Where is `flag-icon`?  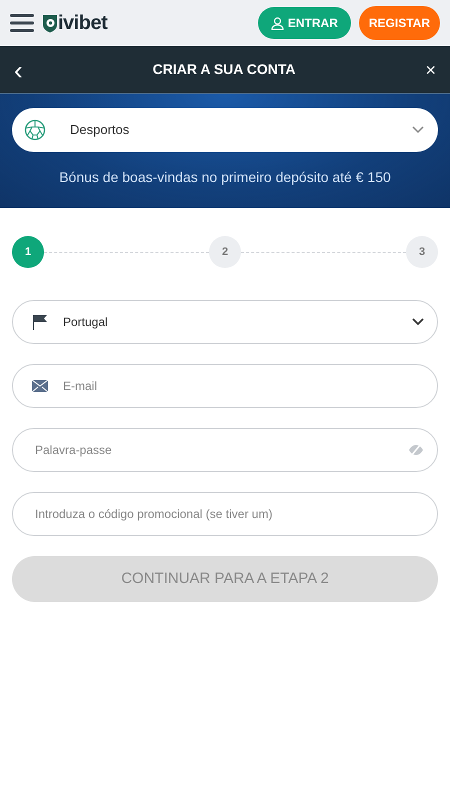 flag-icon is located at coordinates (40, 322).